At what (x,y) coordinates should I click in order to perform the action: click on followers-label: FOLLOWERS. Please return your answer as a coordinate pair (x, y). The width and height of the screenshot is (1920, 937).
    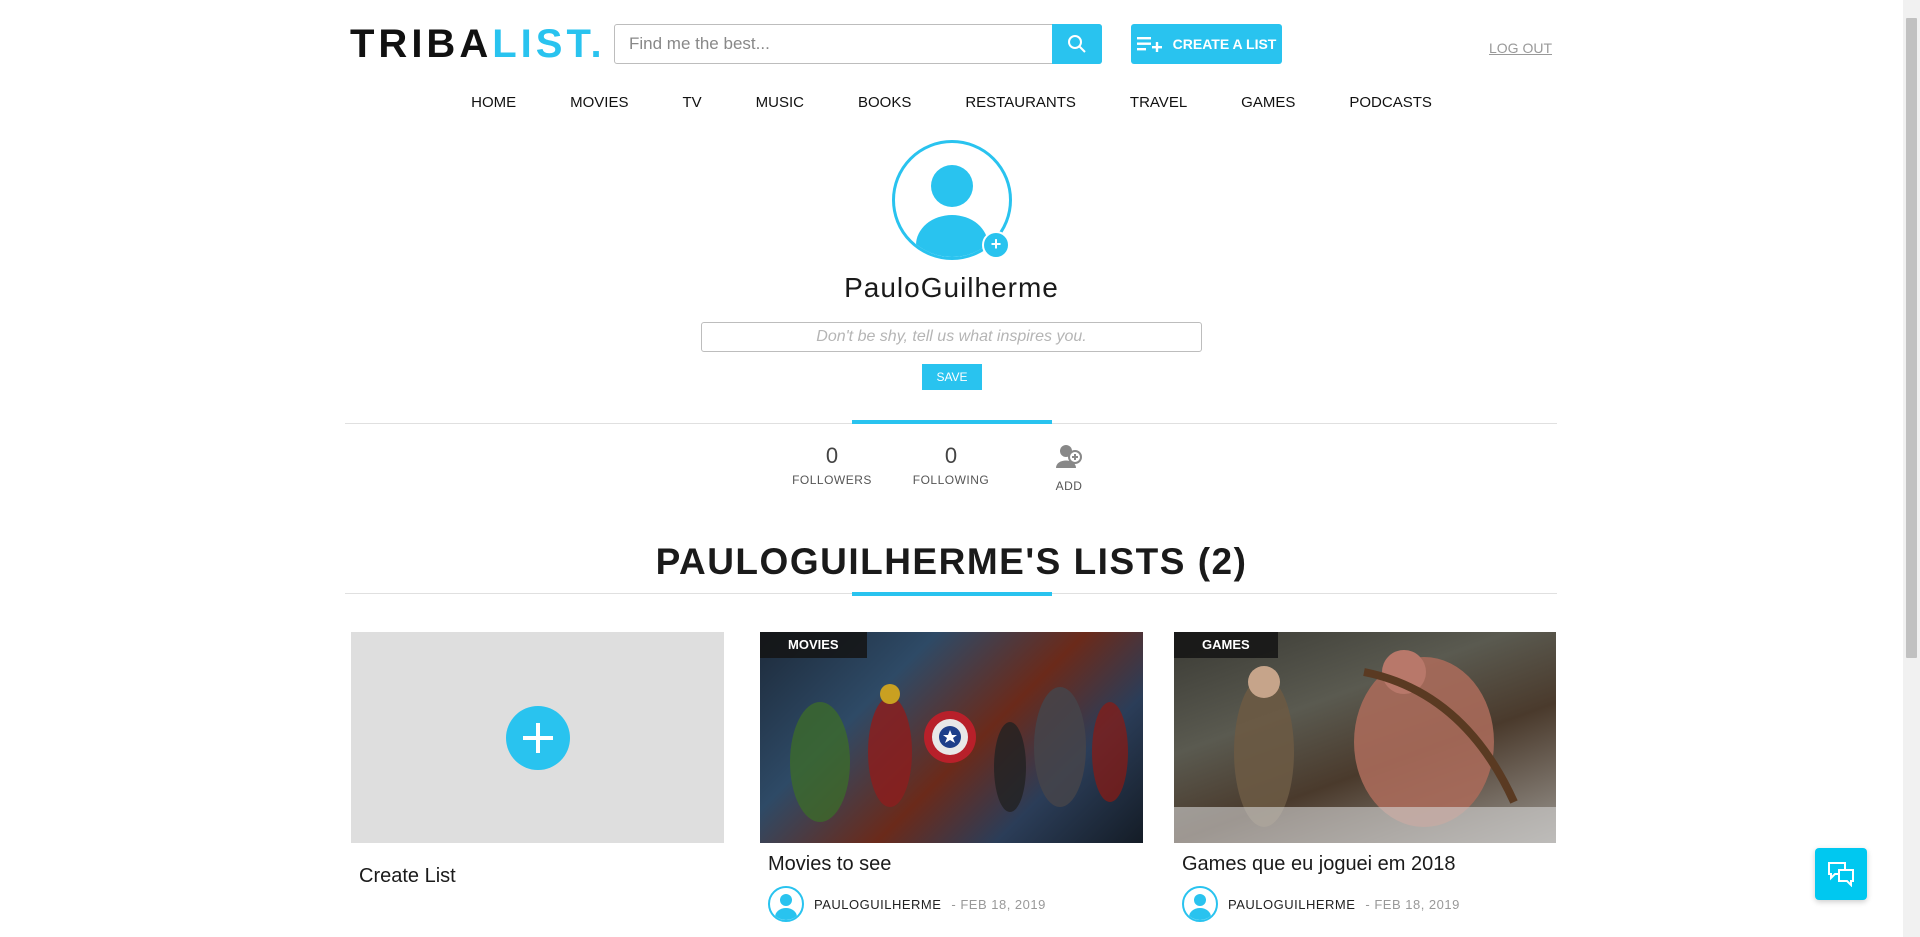
    Looking at the image, I should click on (832, 480).